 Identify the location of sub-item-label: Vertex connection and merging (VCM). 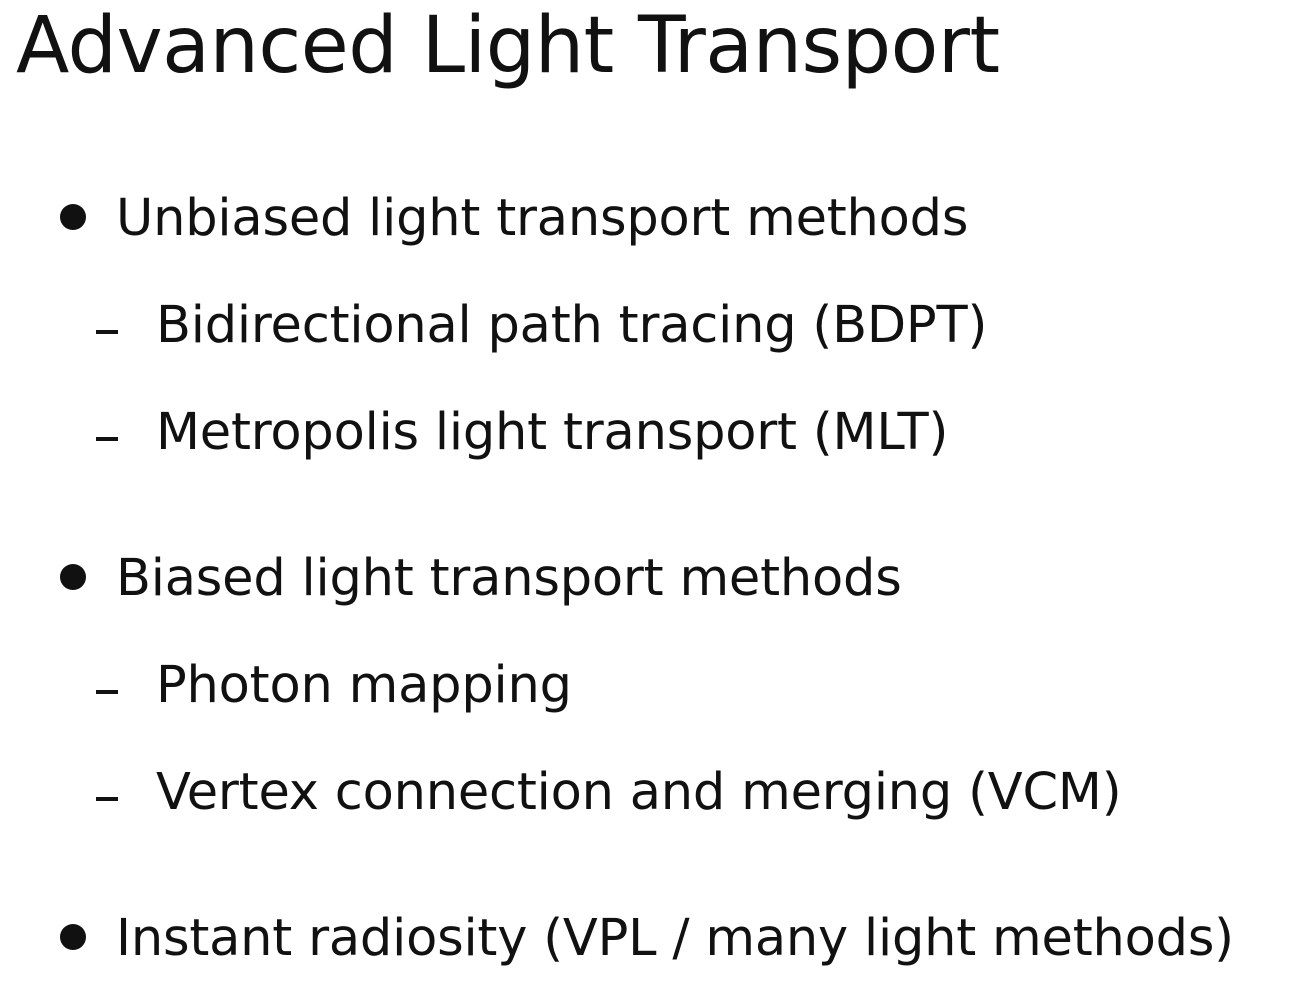
(639, 792).